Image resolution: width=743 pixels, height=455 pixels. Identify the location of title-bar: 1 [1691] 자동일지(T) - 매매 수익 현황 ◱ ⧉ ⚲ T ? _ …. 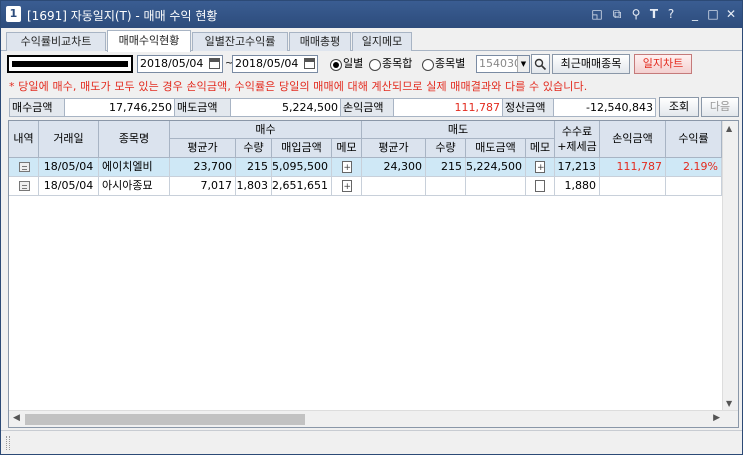
(371, 14).